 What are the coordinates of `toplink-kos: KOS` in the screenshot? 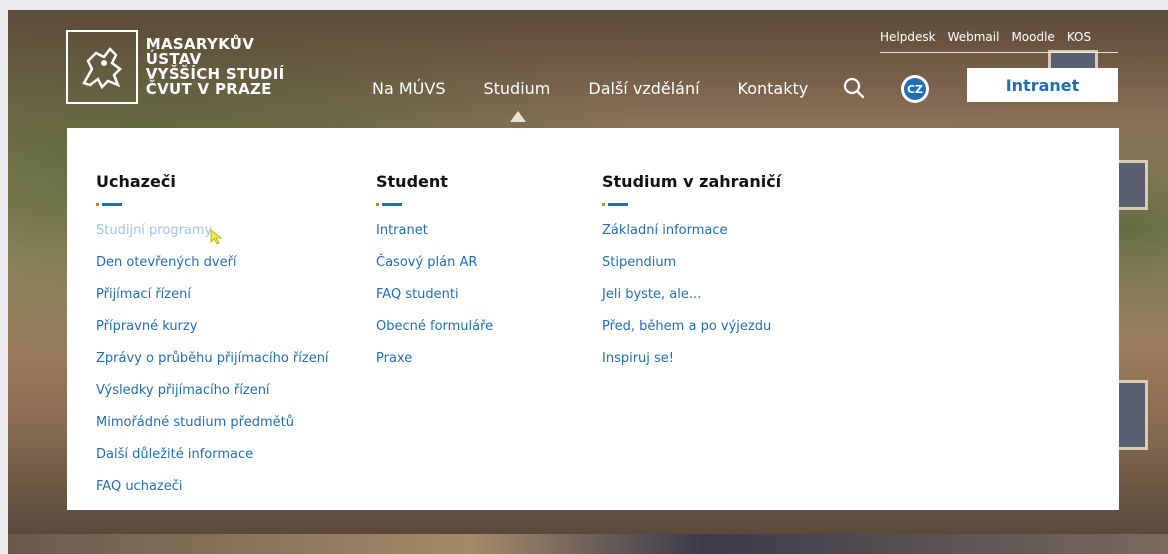 It's located at (1079, 37).